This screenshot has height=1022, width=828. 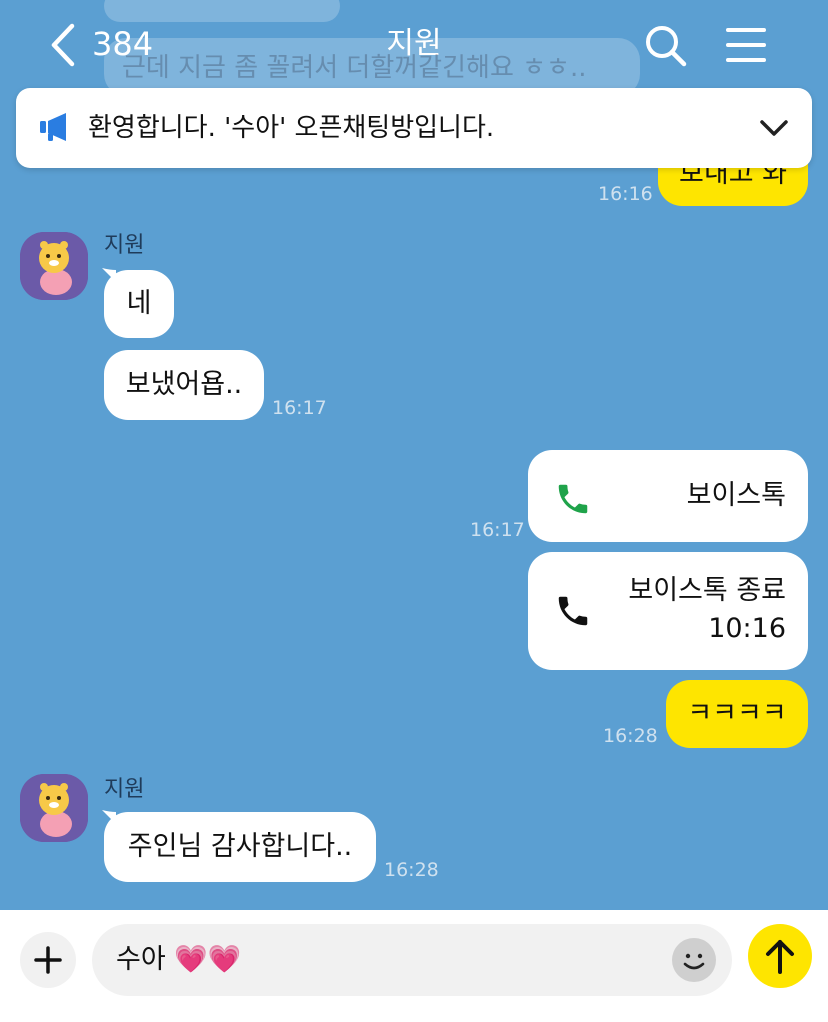 I want to click on emoticon-button, so click(x=694, y=960).